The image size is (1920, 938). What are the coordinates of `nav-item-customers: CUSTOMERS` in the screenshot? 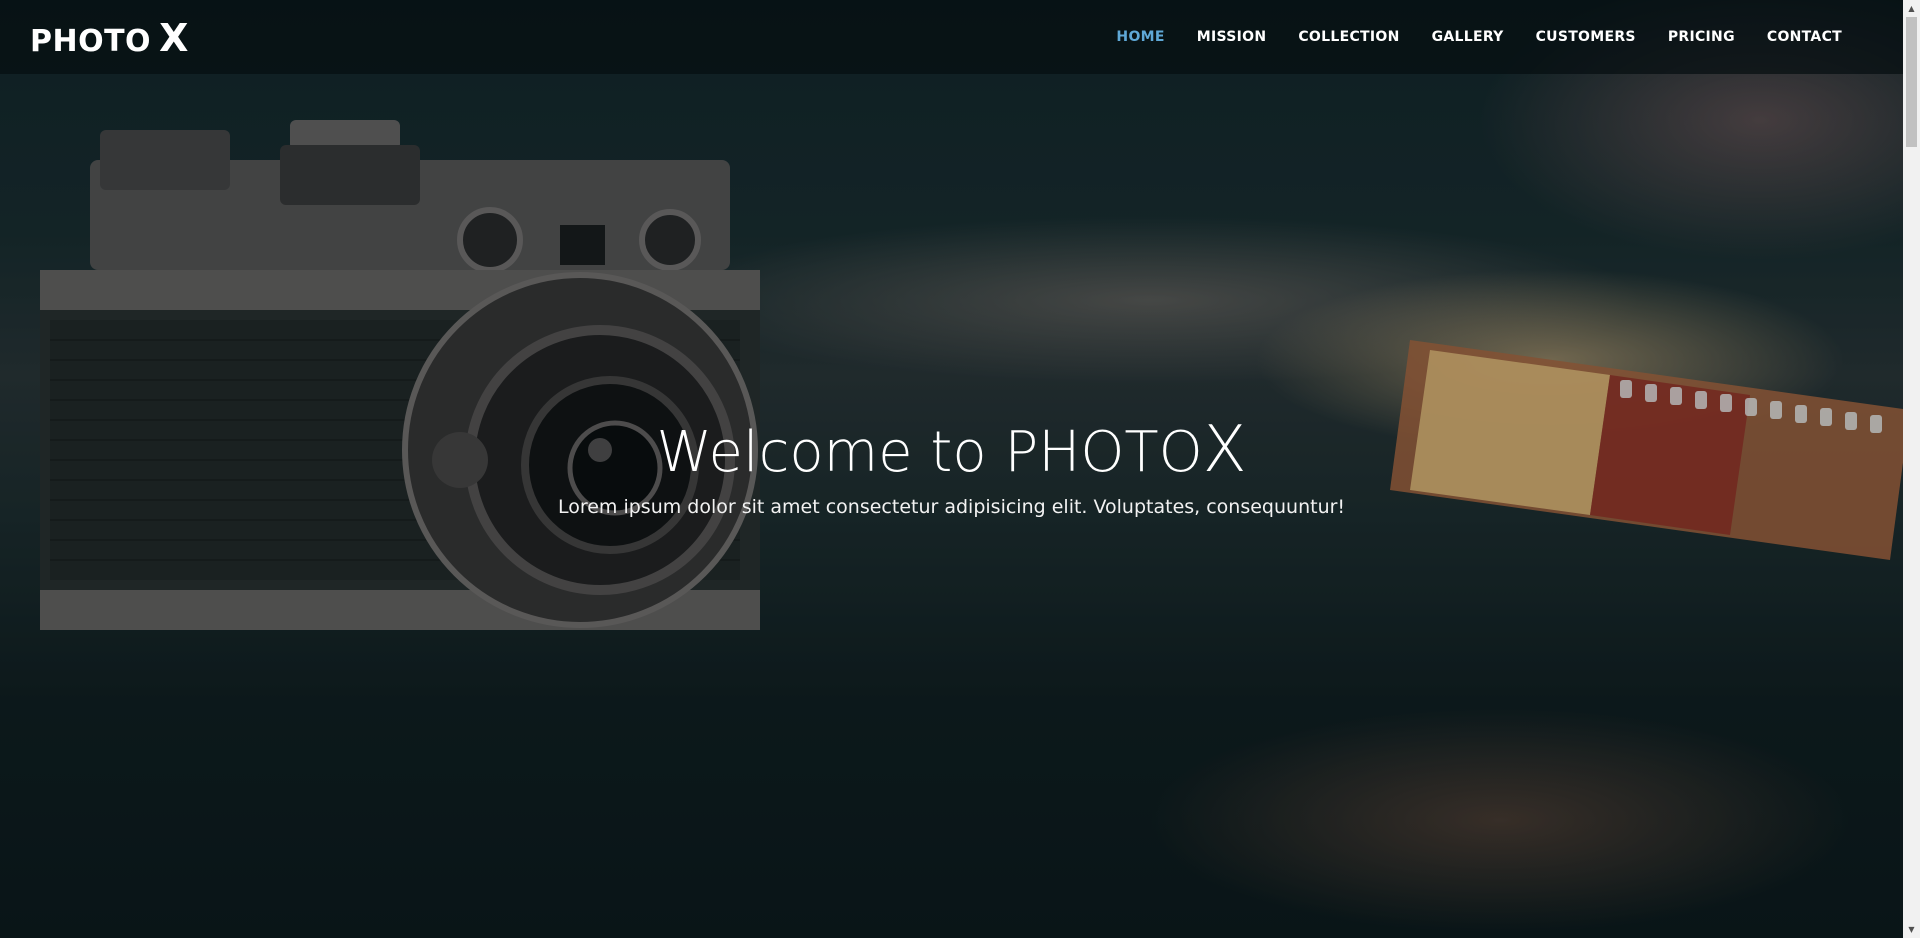 It's located at (1586, 37).